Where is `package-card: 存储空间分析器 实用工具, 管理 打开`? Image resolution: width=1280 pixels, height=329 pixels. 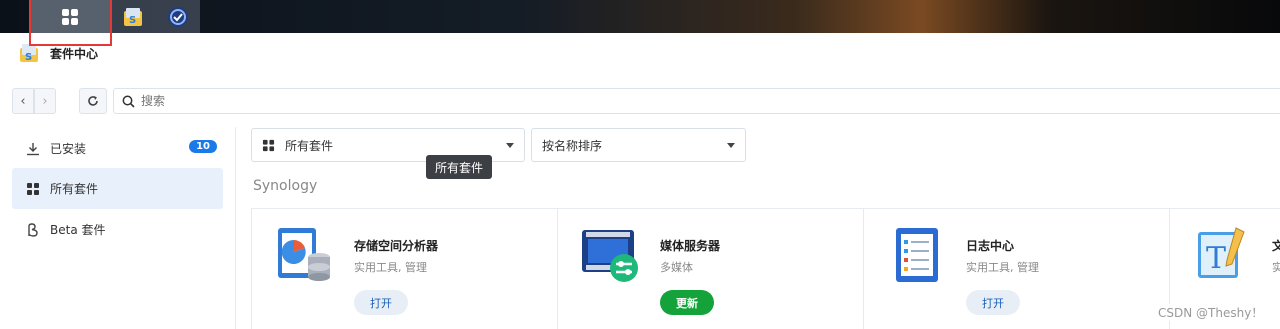 package-card: 存储空间分析器 实用工具, 管理 打开 is located at coordinates (405, 269).